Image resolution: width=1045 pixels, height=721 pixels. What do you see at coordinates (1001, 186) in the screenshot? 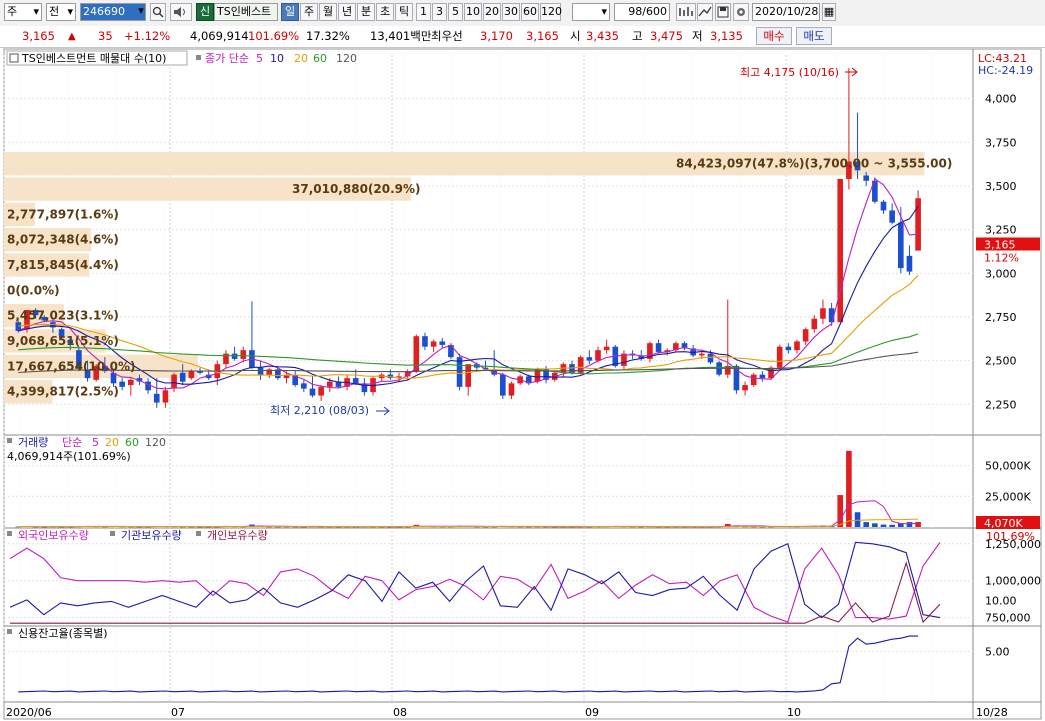
I see `price-y-tick: 3,500` at bounding box center [1001, 186].